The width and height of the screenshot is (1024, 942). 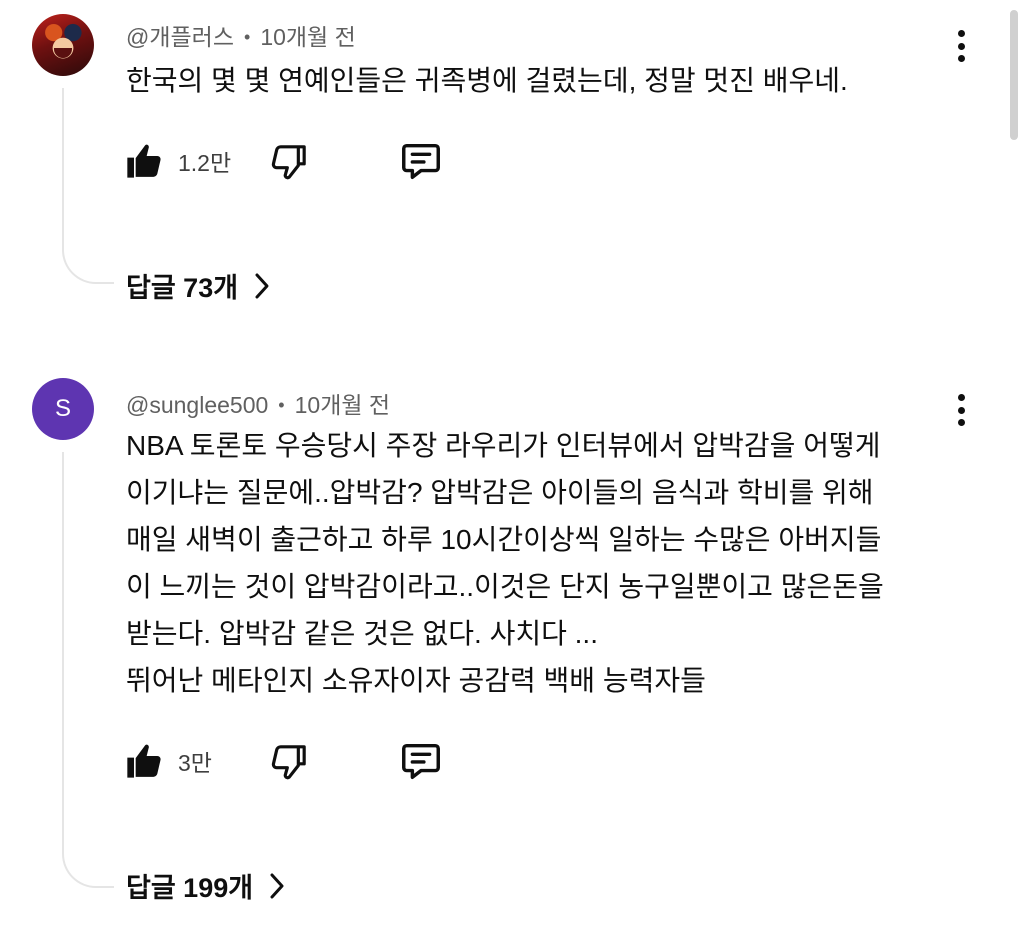 I want to click on author-handle: @sunglee500, so click(x=197, y=405).